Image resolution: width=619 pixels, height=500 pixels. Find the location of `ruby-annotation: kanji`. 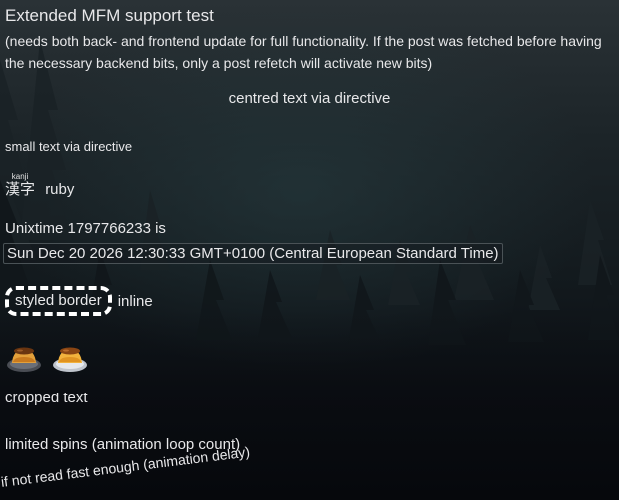

ruby-annotation: kanji is located at coordinates (20, 176).